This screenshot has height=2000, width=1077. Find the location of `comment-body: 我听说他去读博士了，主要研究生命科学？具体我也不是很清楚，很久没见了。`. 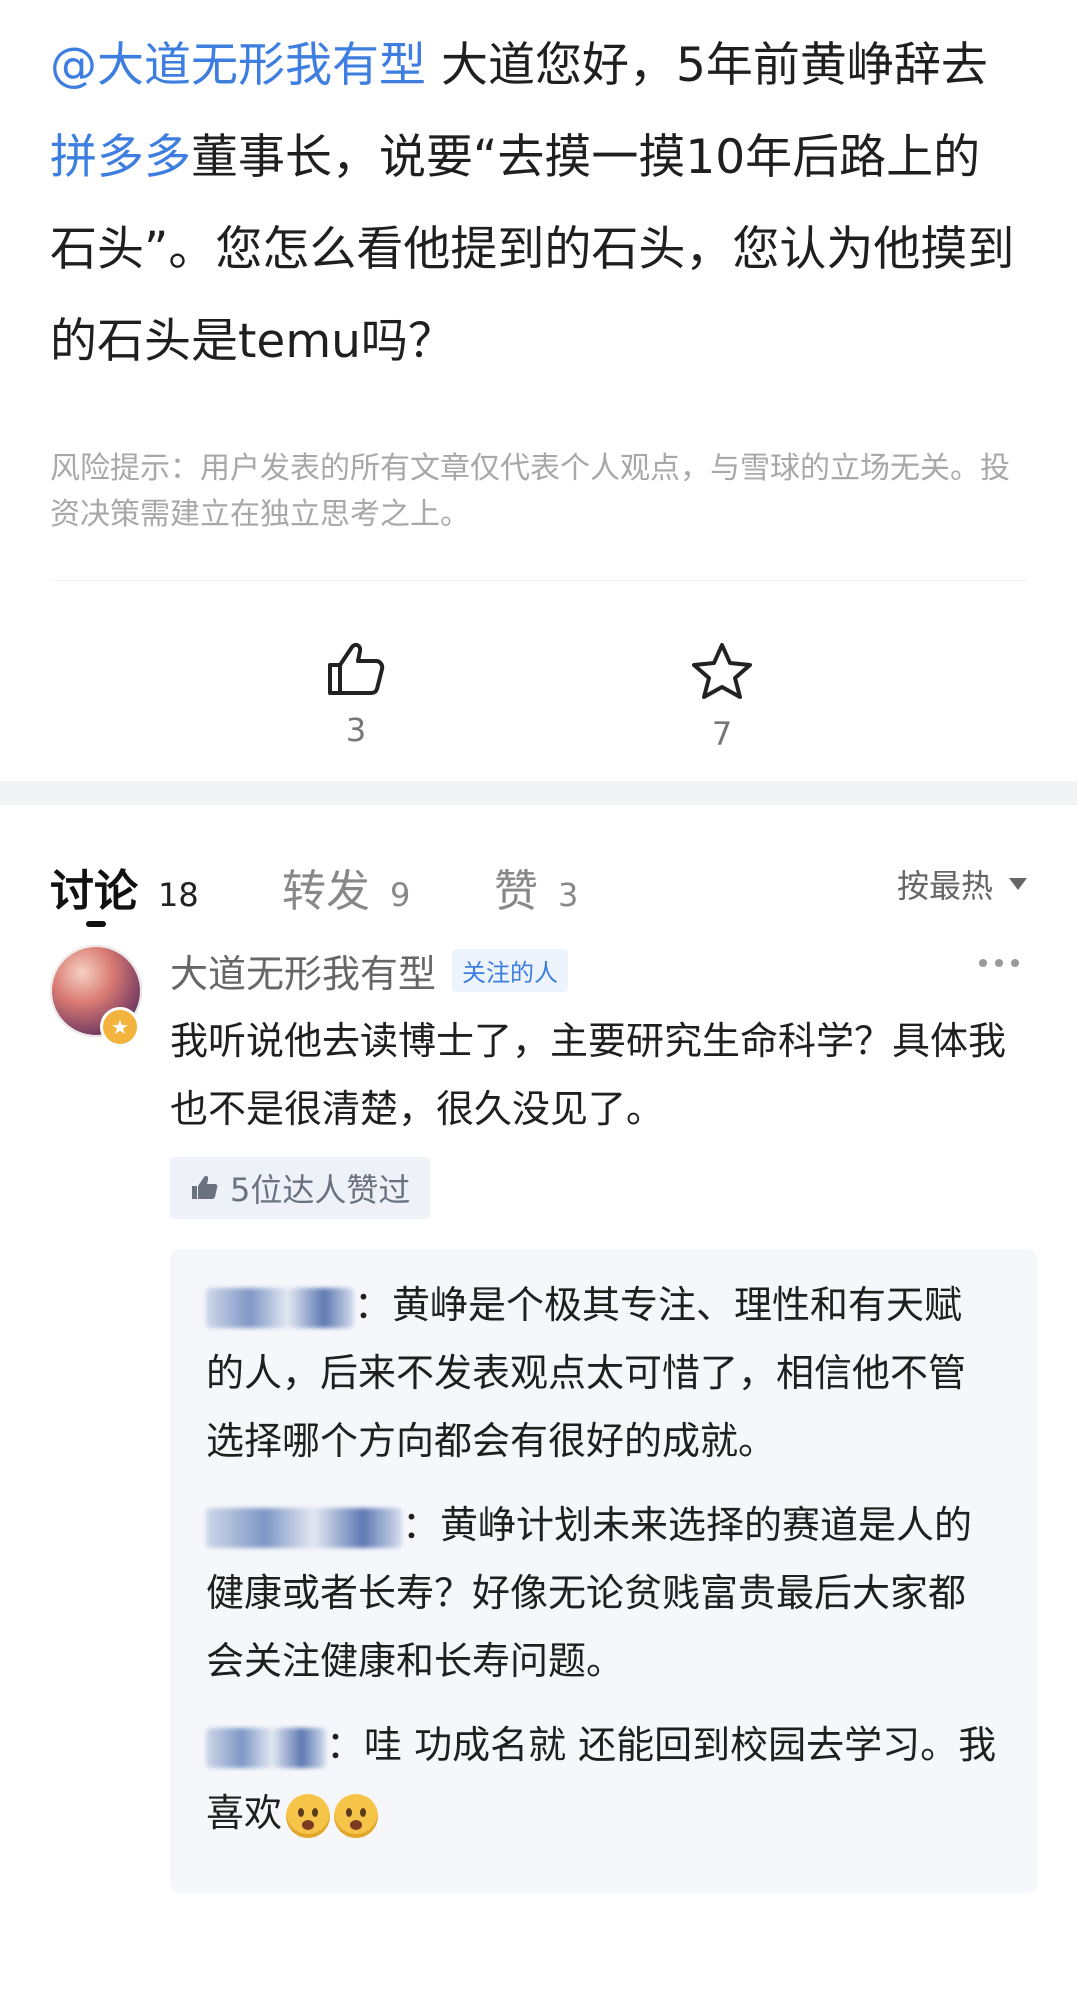

comment-body: 我听说他去读博士了，主要研究生命科学？具体我也不是很清楚，很久没见了。 is located at coordinates (588, 1075).